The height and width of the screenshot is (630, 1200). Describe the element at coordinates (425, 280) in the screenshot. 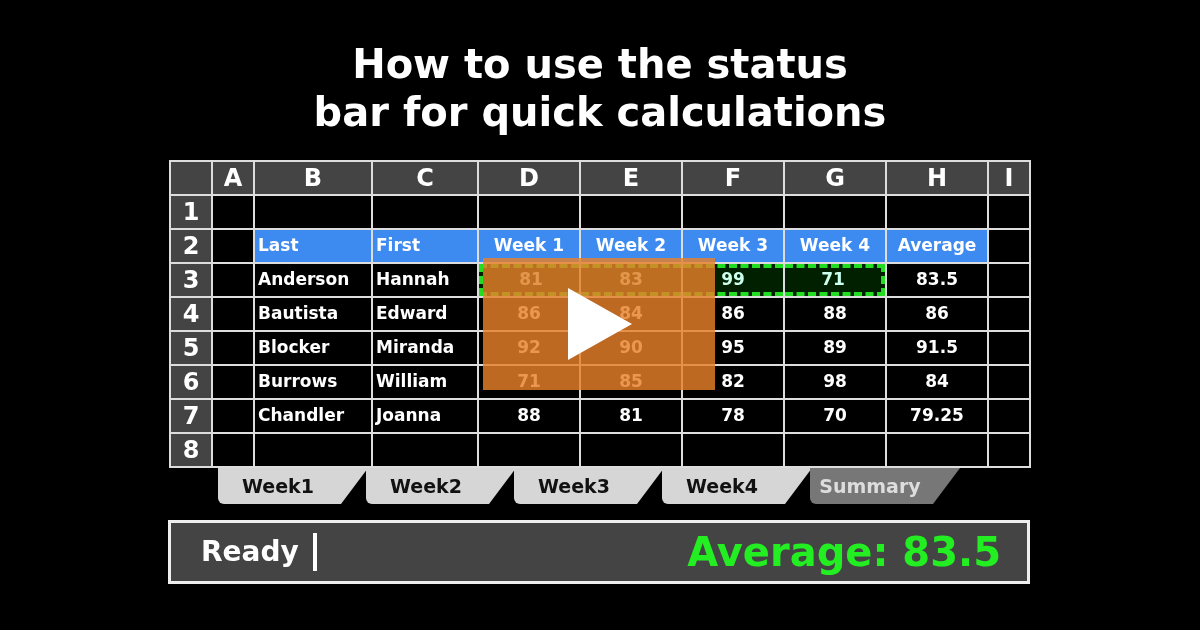

I see `cell: Hannah` at that location.